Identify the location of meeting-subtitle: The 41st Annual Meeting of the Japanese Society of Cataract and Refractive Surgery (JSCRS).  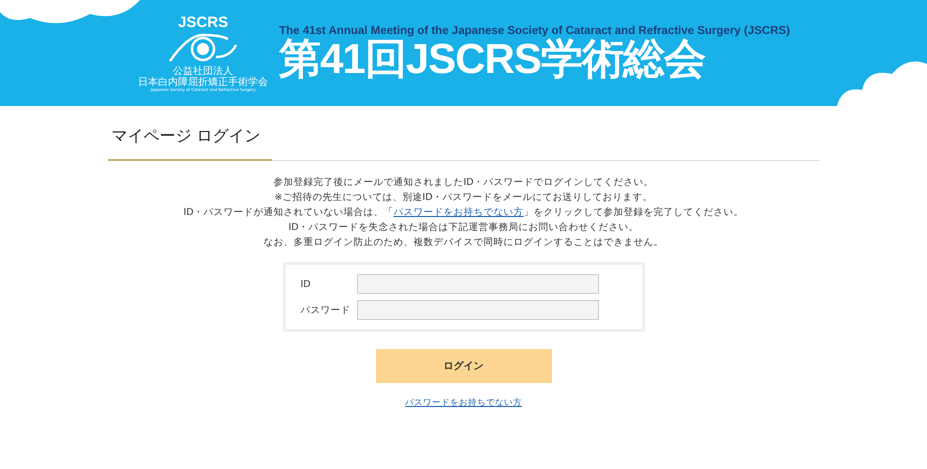
(534, 30).